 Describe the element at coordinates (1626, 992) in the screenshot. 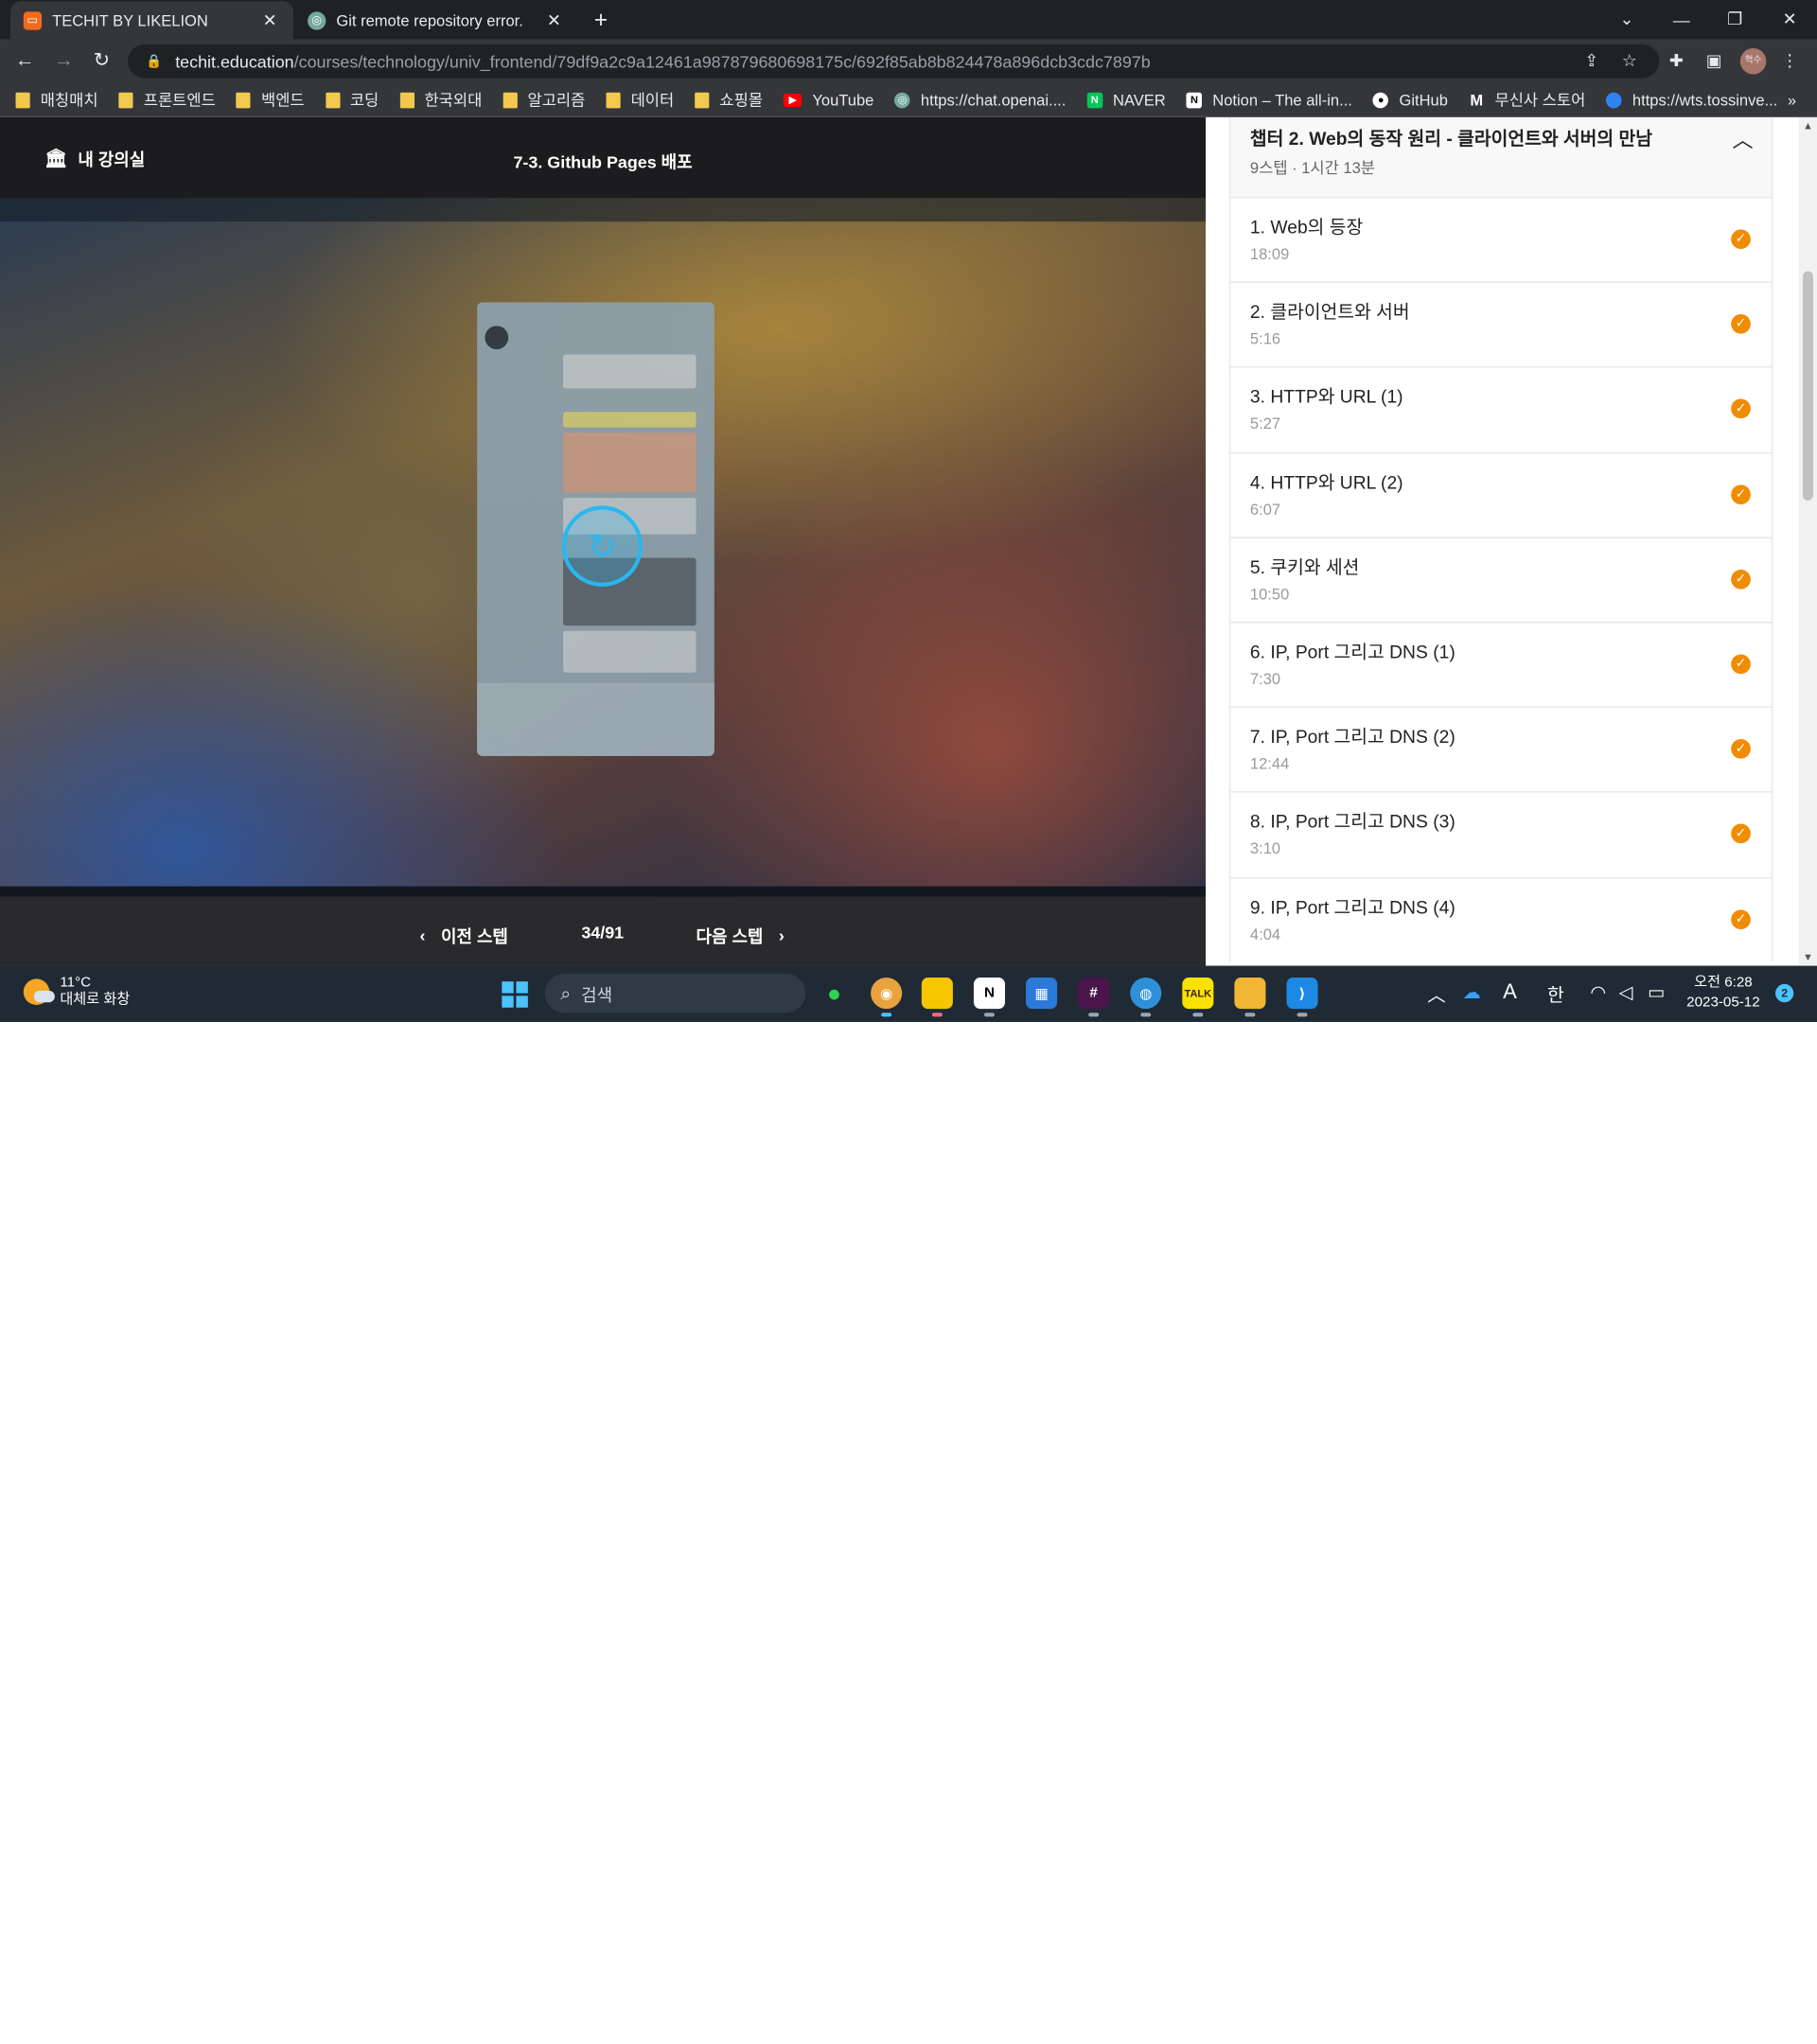

I see `volume-icon: ◁` at that location.